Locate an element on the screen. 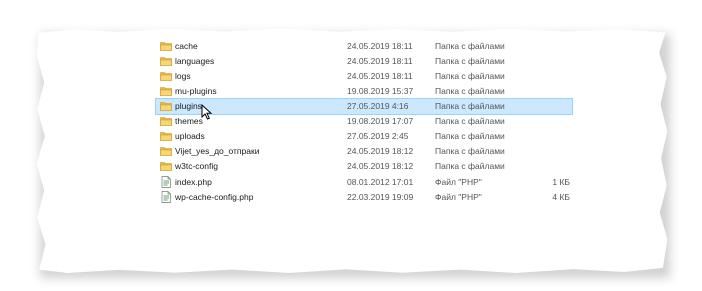 Image resolution: width=702 pixels, height=291 pixels. file-date: 27.05.2019 2:45 is located at coordinates (378, 136).